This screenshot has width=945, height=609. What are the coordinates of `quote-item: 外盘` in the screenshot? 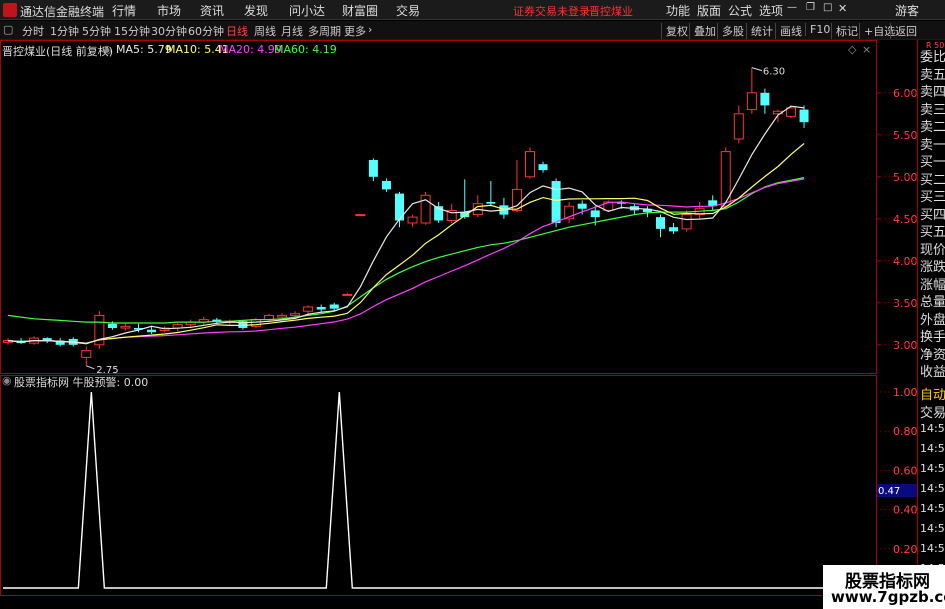 It's located at (932, 320).